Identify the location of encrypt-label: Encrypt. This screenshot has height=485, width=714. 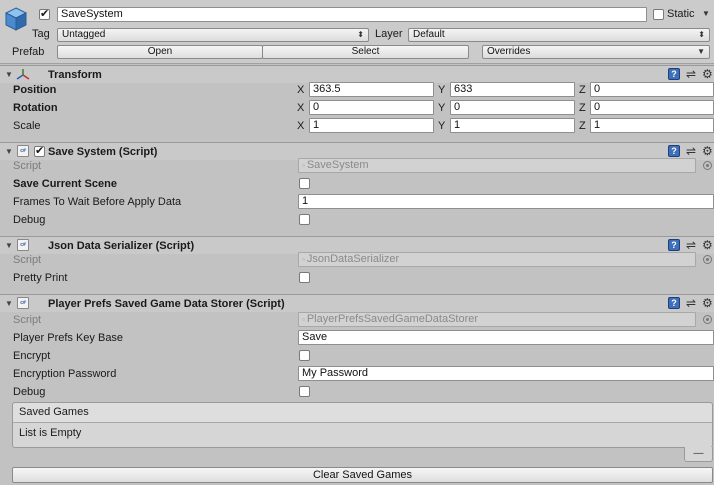
(32, 356).